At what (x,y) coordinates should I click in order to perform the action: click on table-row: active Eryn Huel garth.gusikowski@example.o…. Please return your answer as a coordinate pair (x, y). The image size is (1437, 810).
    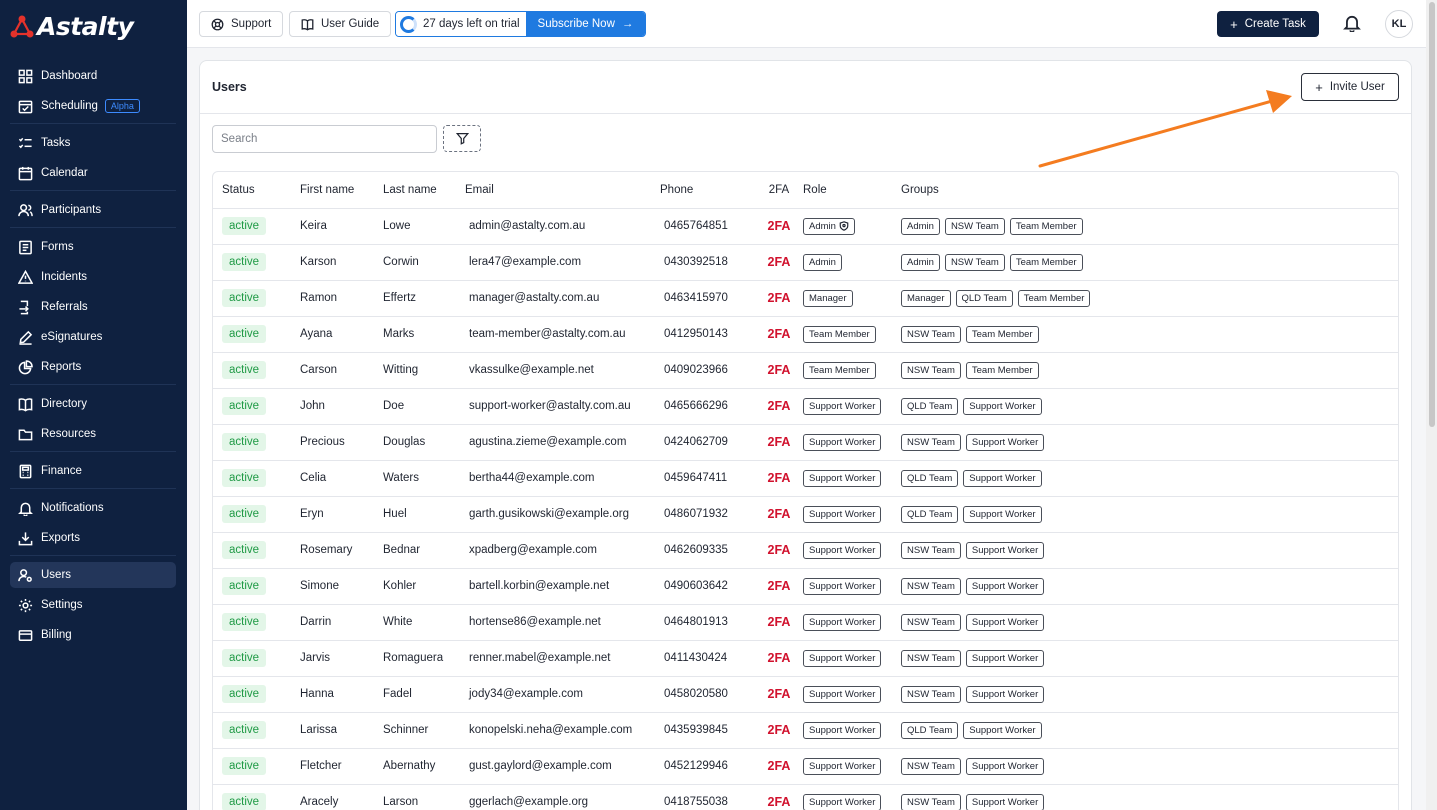
    Looking at the image, I should click on (805, 514).